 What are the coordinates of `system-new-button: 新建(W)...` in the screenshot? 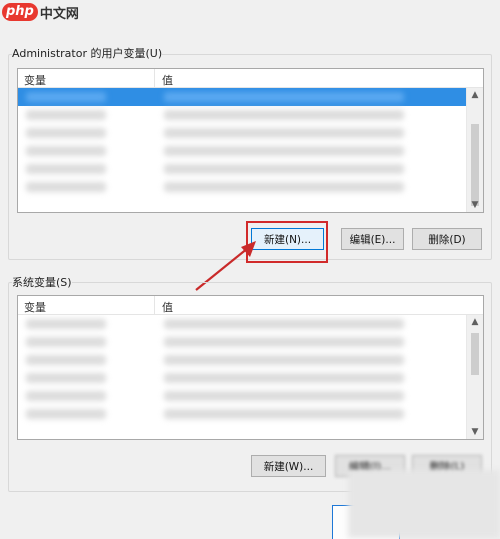 It's located at (288, 466).